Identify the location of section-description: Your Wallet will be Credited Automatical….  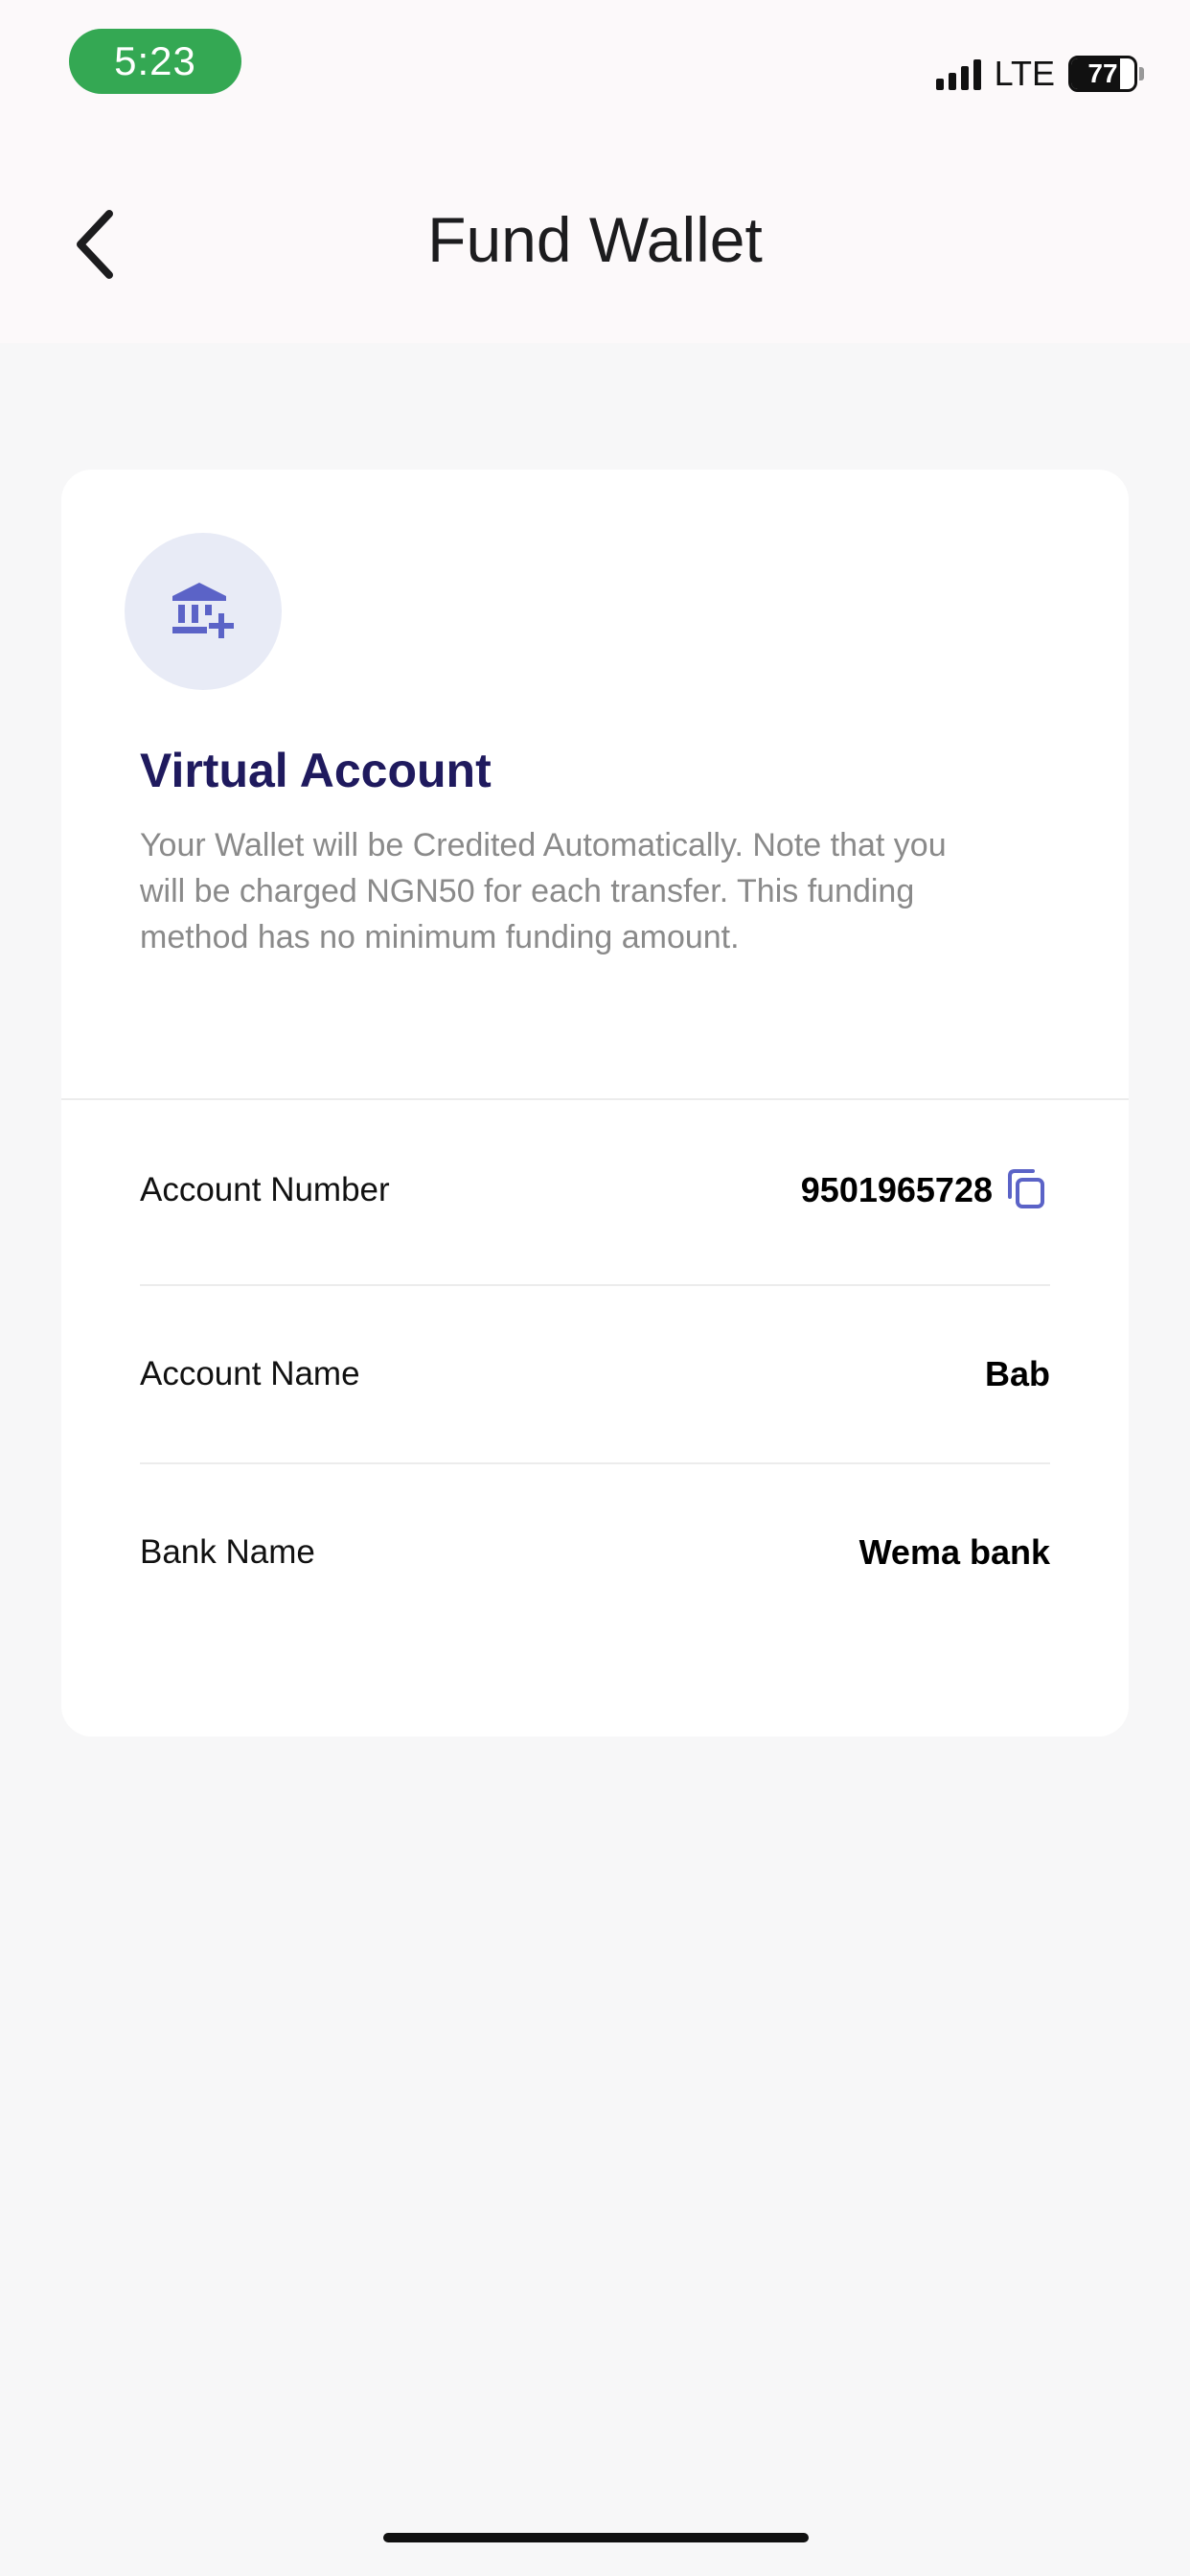
(543, 891).